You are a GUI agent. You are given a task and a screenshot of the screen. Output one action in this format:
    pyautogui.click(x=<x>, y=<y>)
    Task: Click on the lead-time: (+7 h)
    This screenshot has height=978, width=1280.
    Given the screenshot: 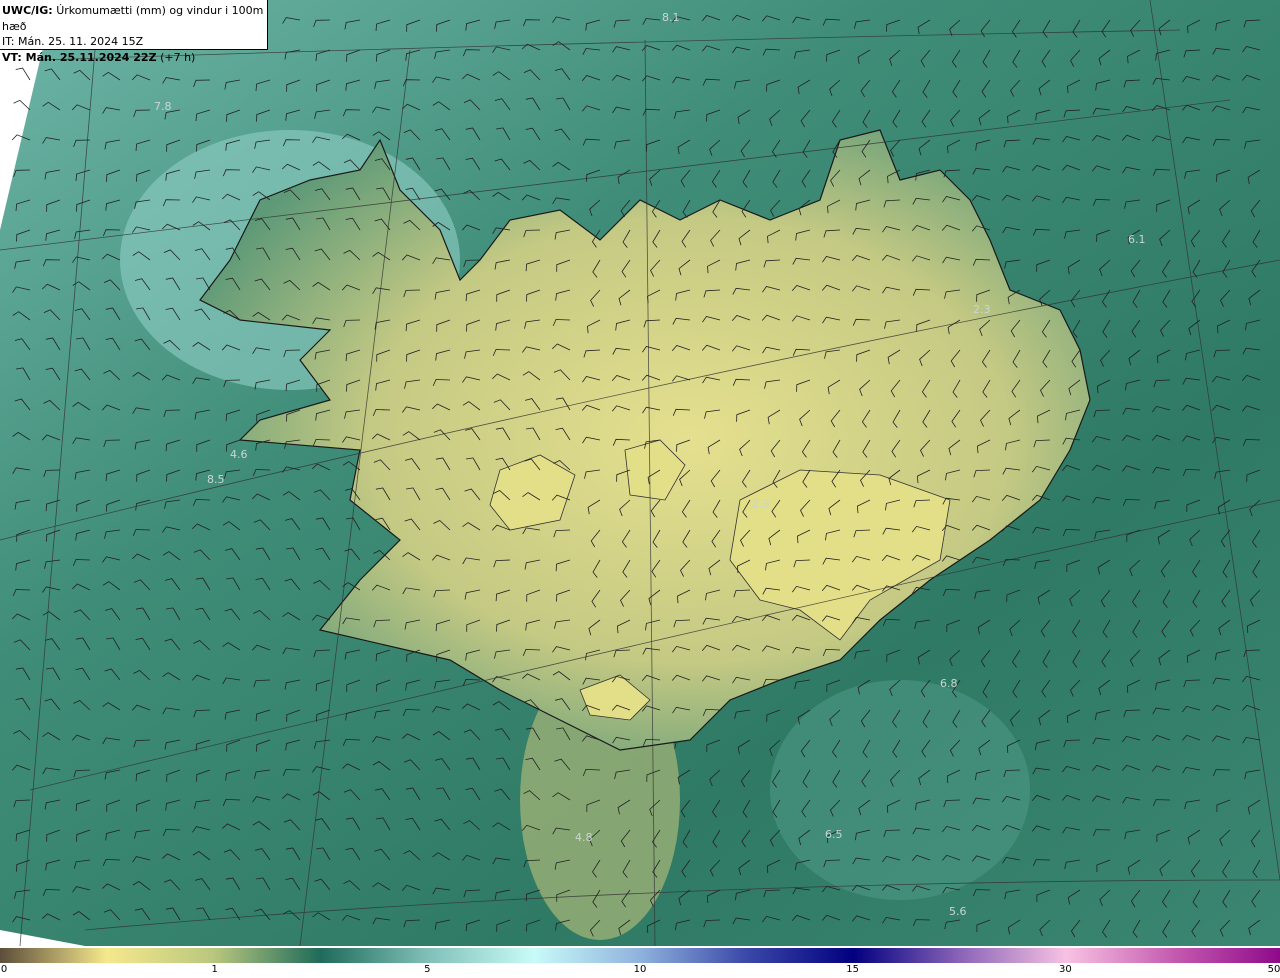 What is the action you would take?
    pyautogui.click(x=178, y=57)
    